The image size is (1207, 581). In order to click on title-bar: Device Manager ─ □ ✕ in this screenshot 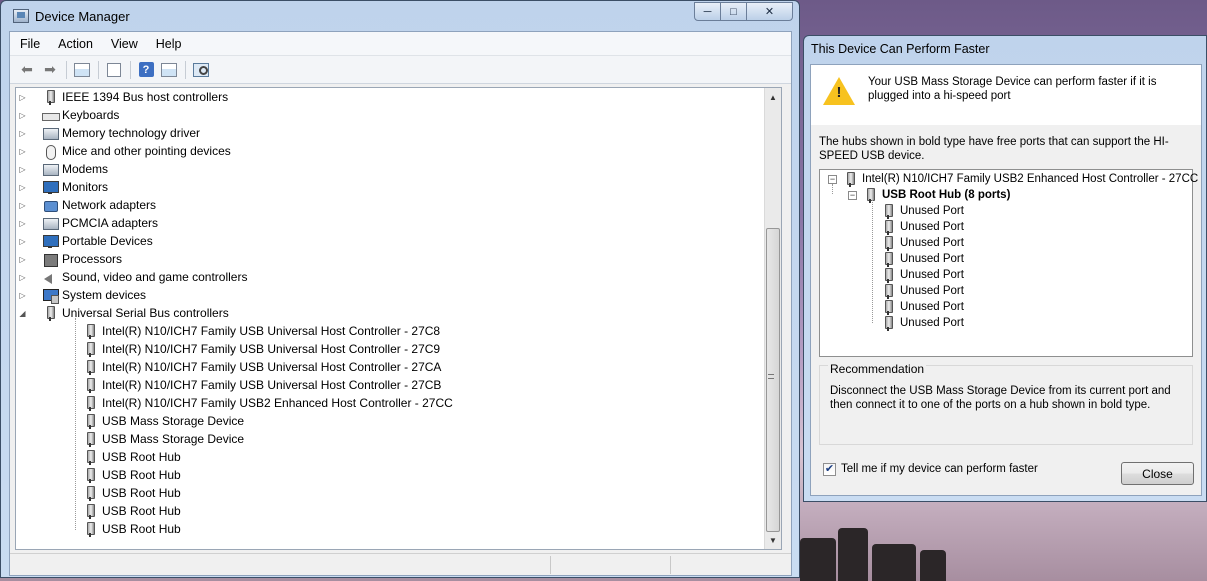, I will do `click(400, 16)`.